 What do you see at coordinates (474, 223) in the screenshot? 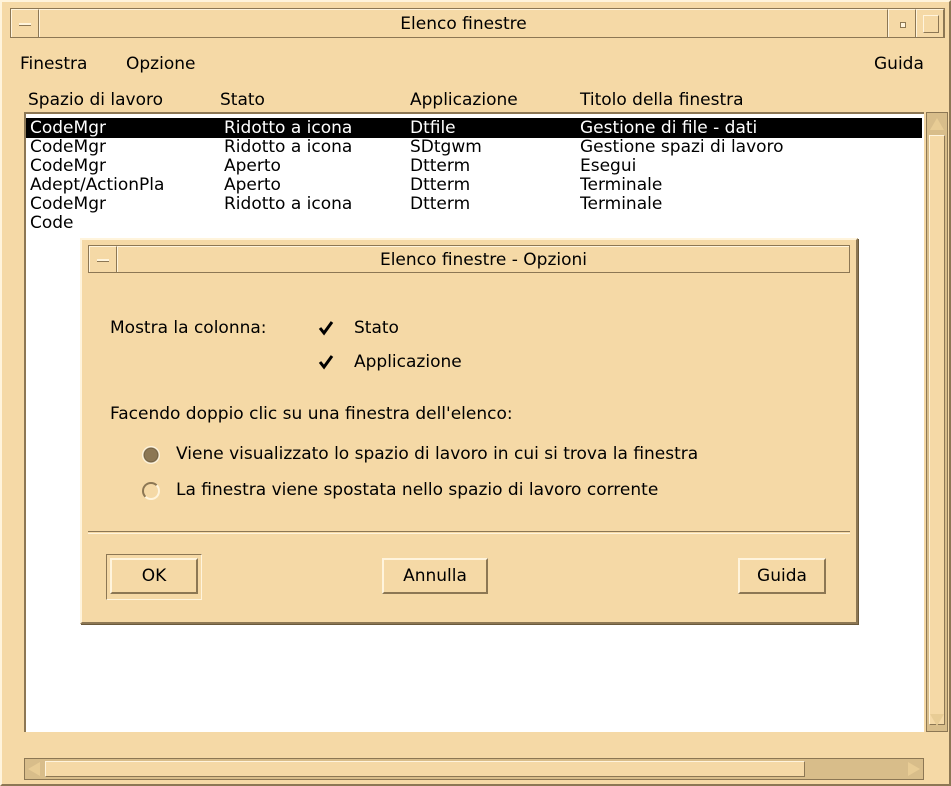
I see `list-item: Code` at bounding box center [474, 223].